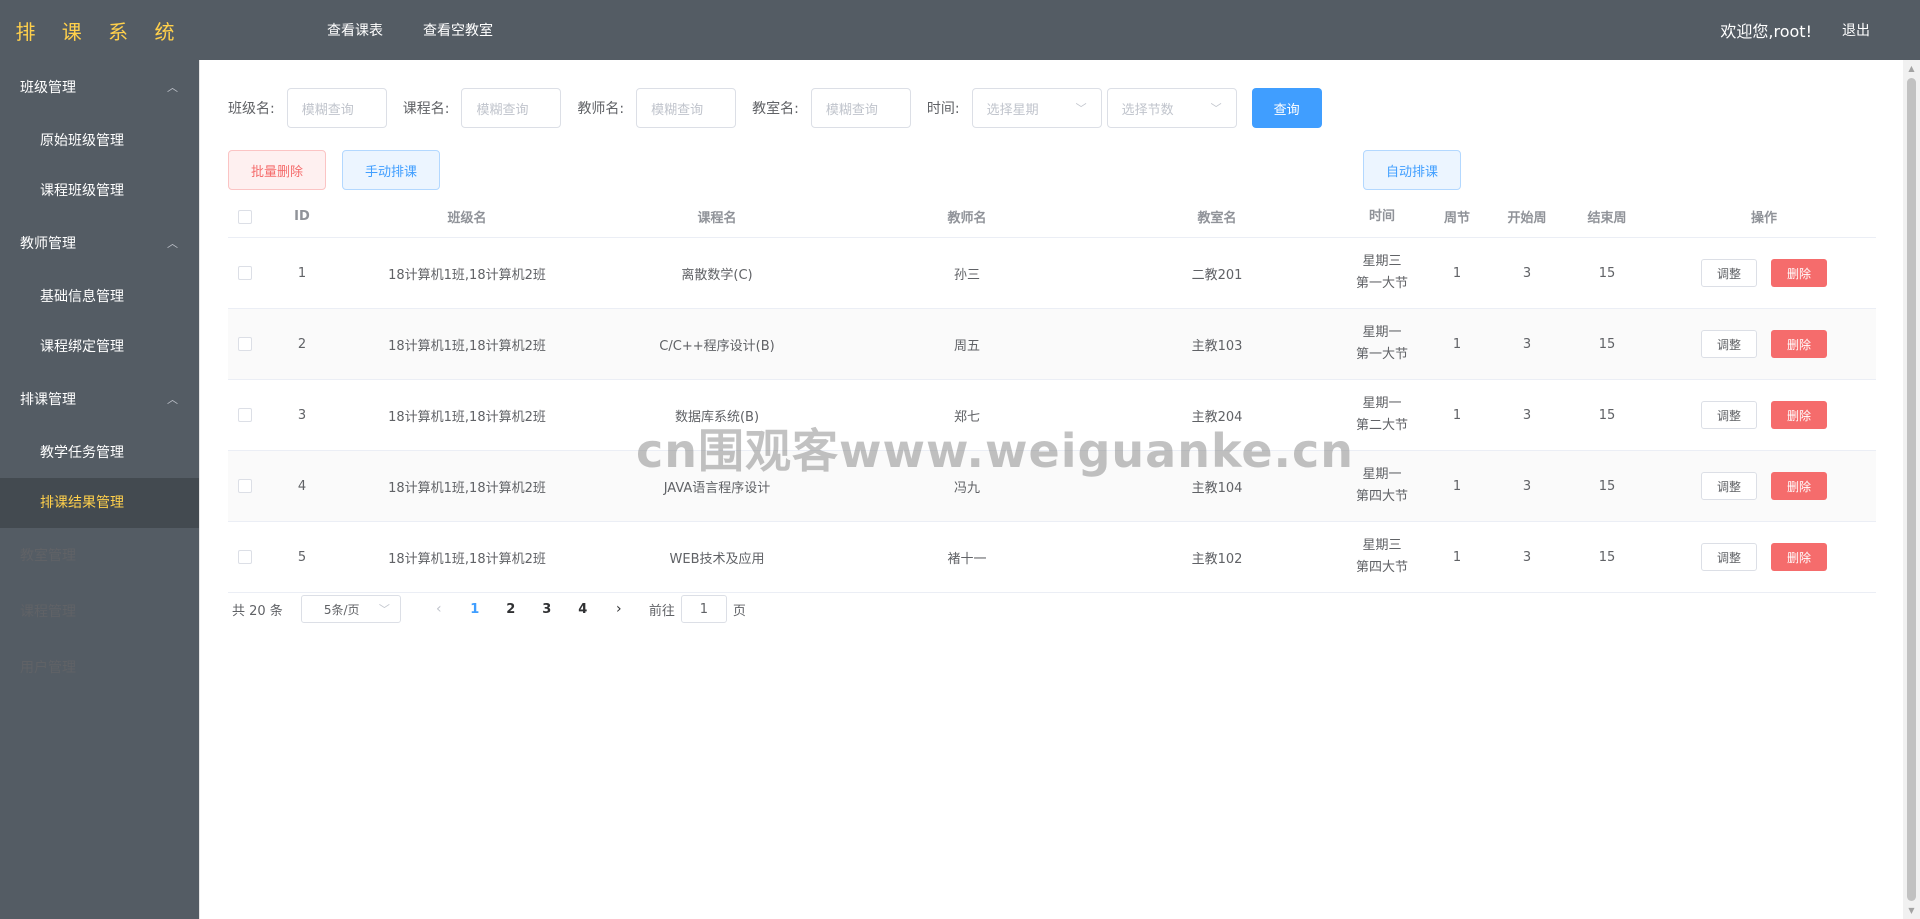 The image size is (1920, 919). Describe the element at coordinates (350, 609) in the screenshot. I see `page-size-select: 5条/页 ﹀` at that location.